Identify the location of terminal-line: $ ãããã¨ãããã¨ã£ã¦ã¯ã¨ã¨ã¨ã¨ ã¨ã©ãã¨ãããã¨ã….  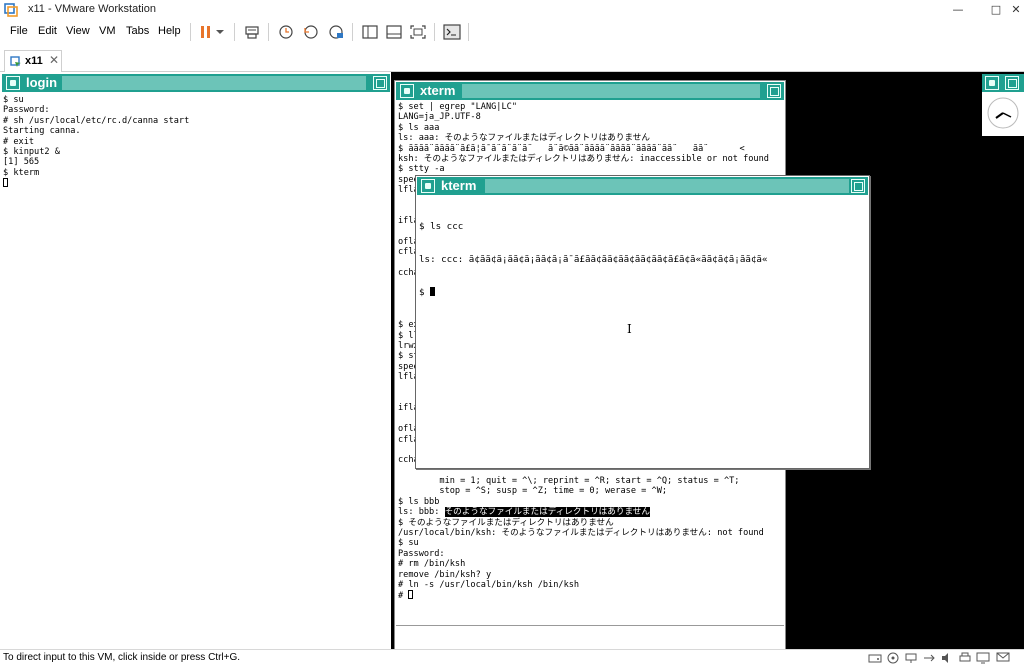
(571, 148).